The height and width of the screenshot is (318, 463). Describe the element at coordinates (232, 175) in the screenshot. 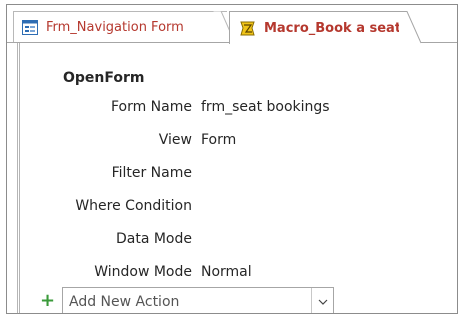

I see `argument-row-filter-name: Filter Name` at that location.